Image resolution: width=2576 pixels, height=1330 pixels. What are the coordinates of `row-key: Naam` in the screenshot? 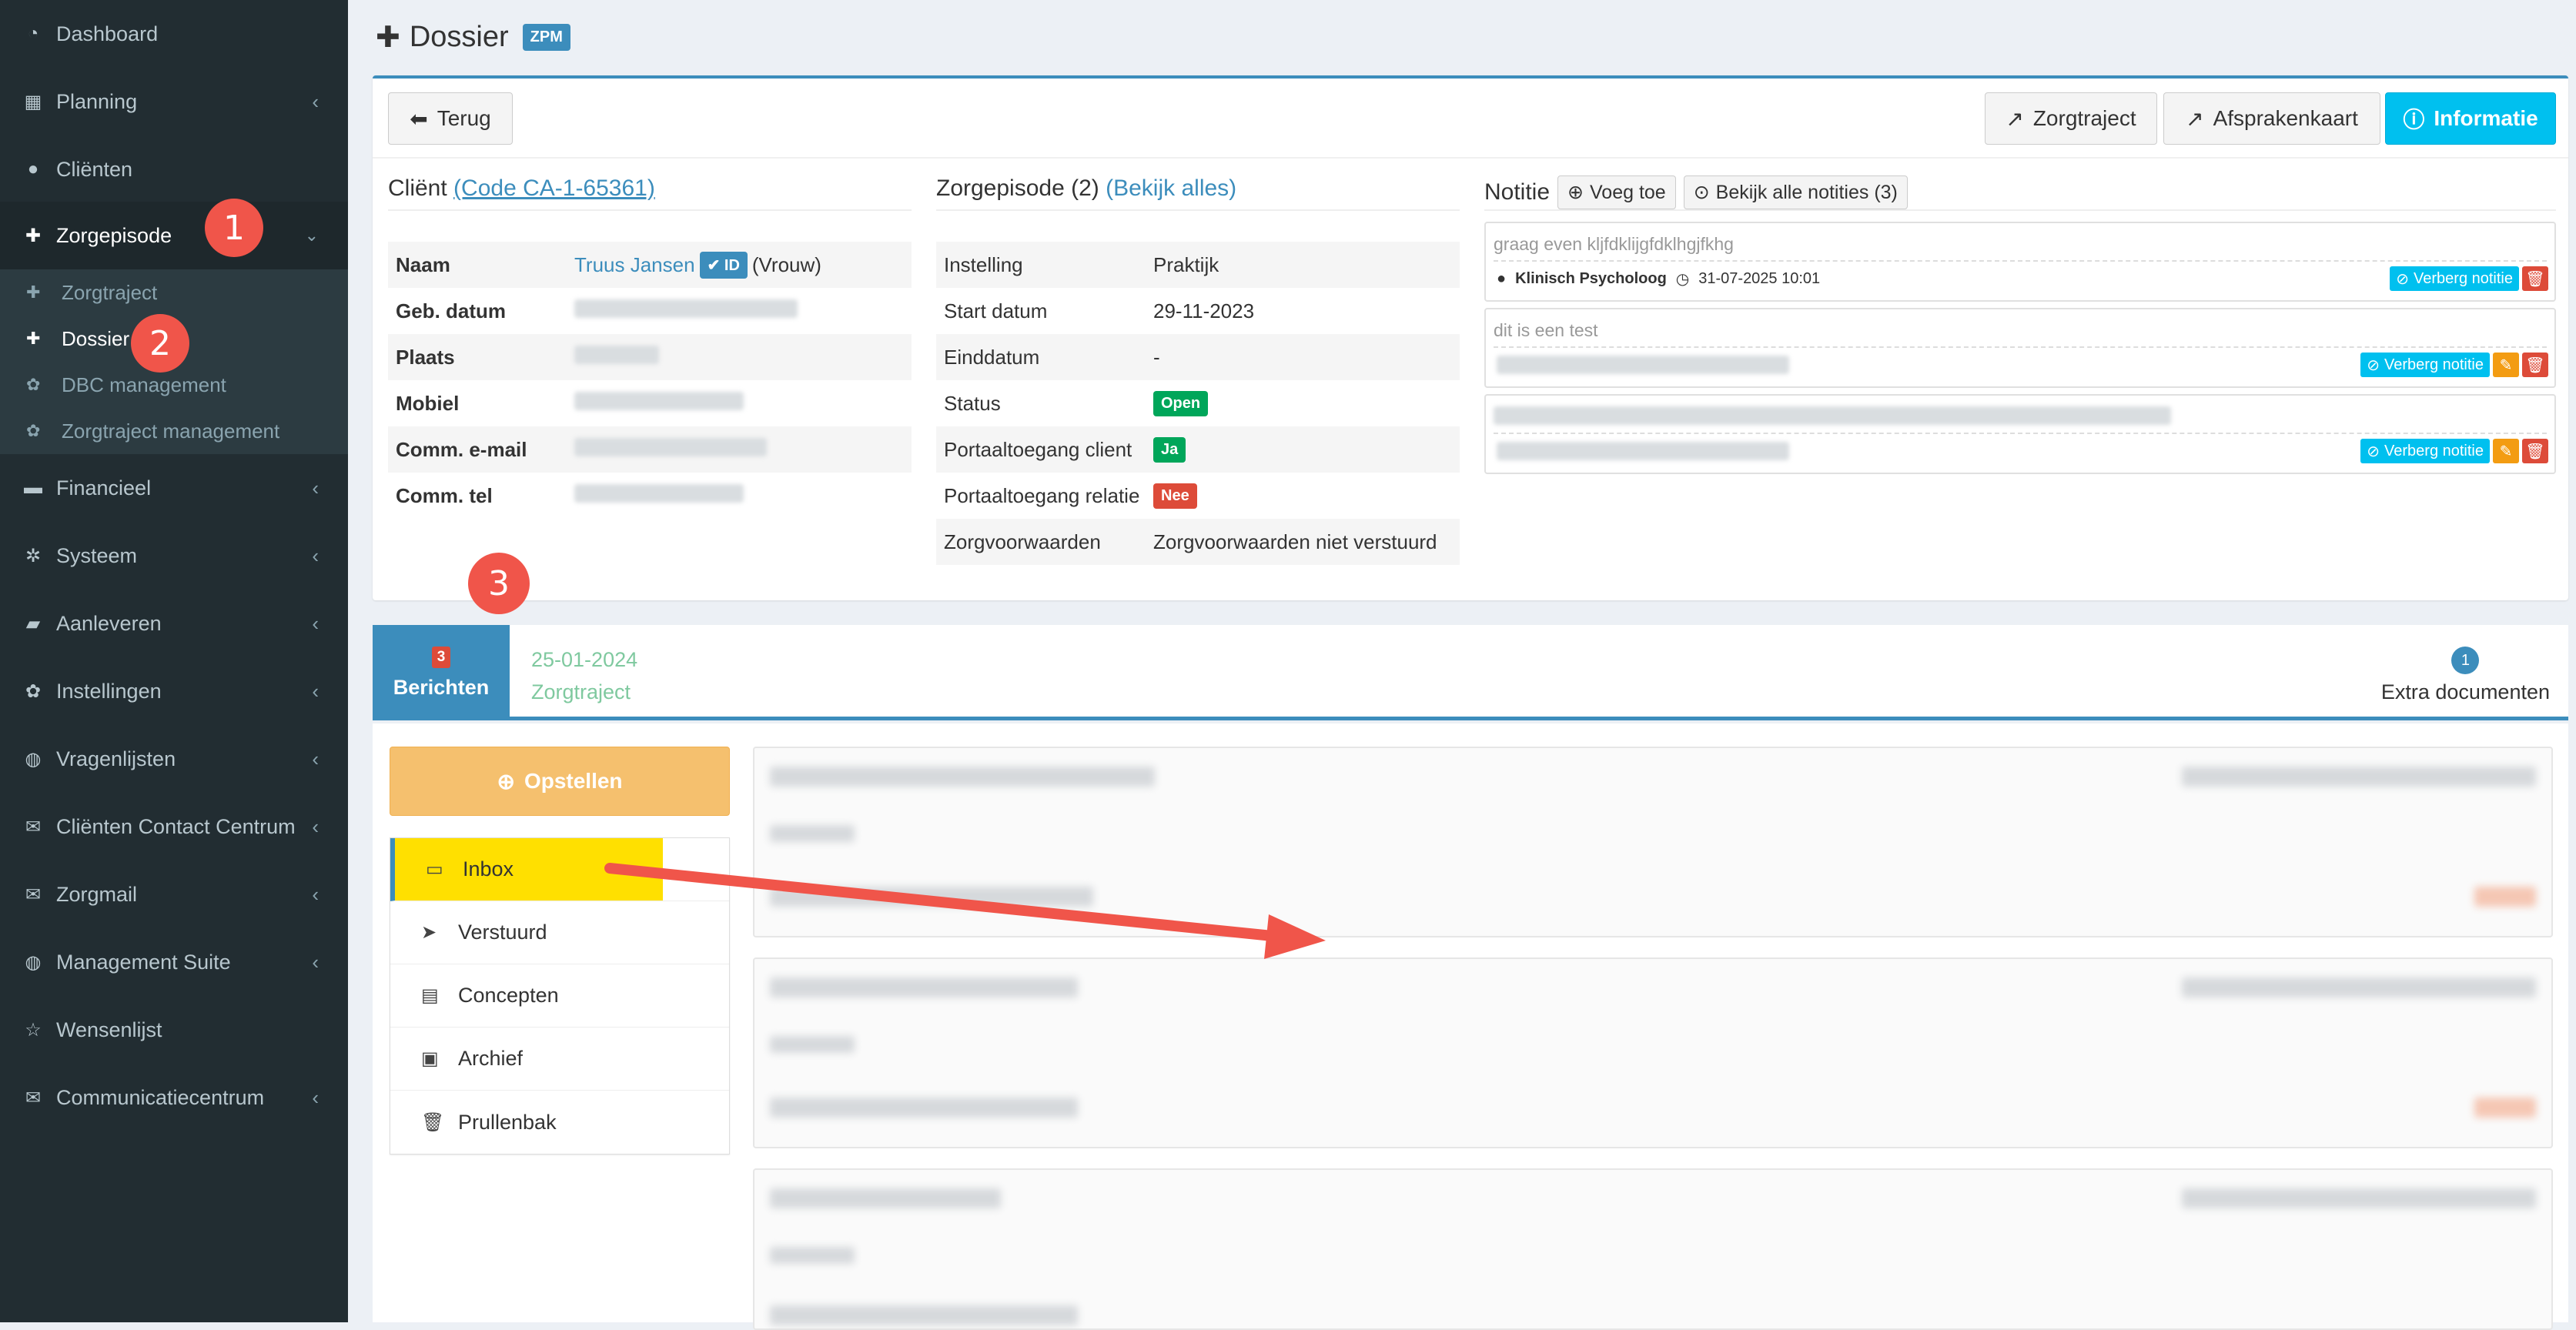 It's located at (423, 264).